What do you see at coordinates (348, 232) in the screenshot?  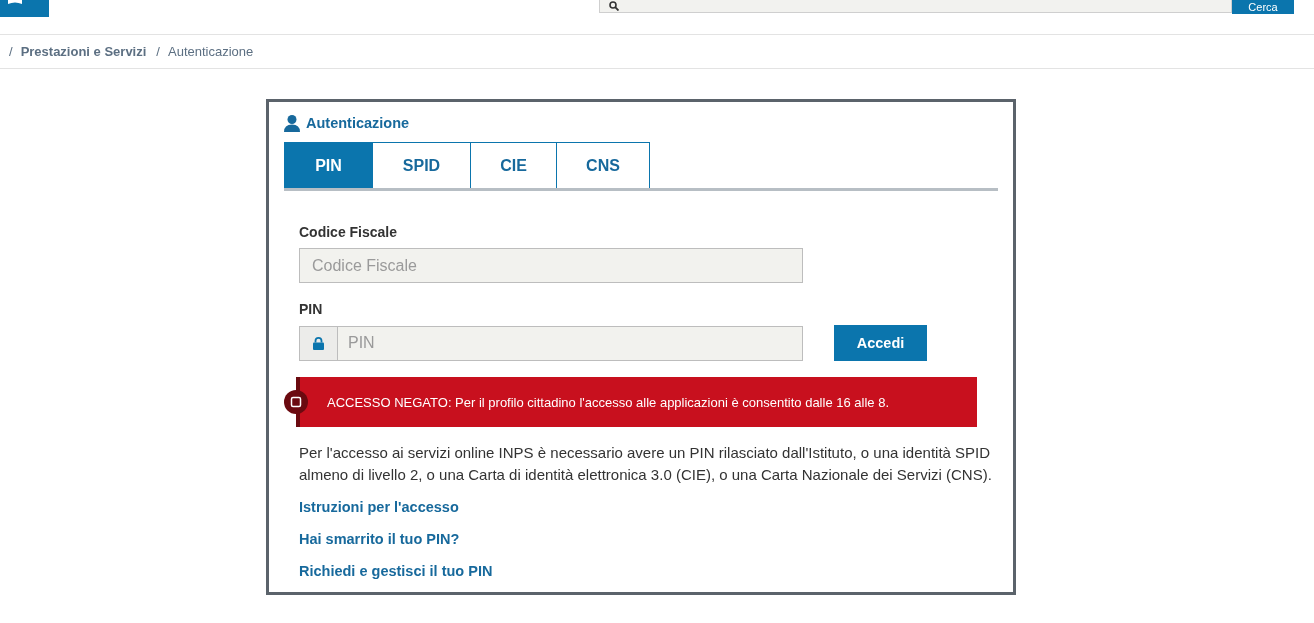 I see `field-label: Codice Fiscale` at bounding box center [348, 232].